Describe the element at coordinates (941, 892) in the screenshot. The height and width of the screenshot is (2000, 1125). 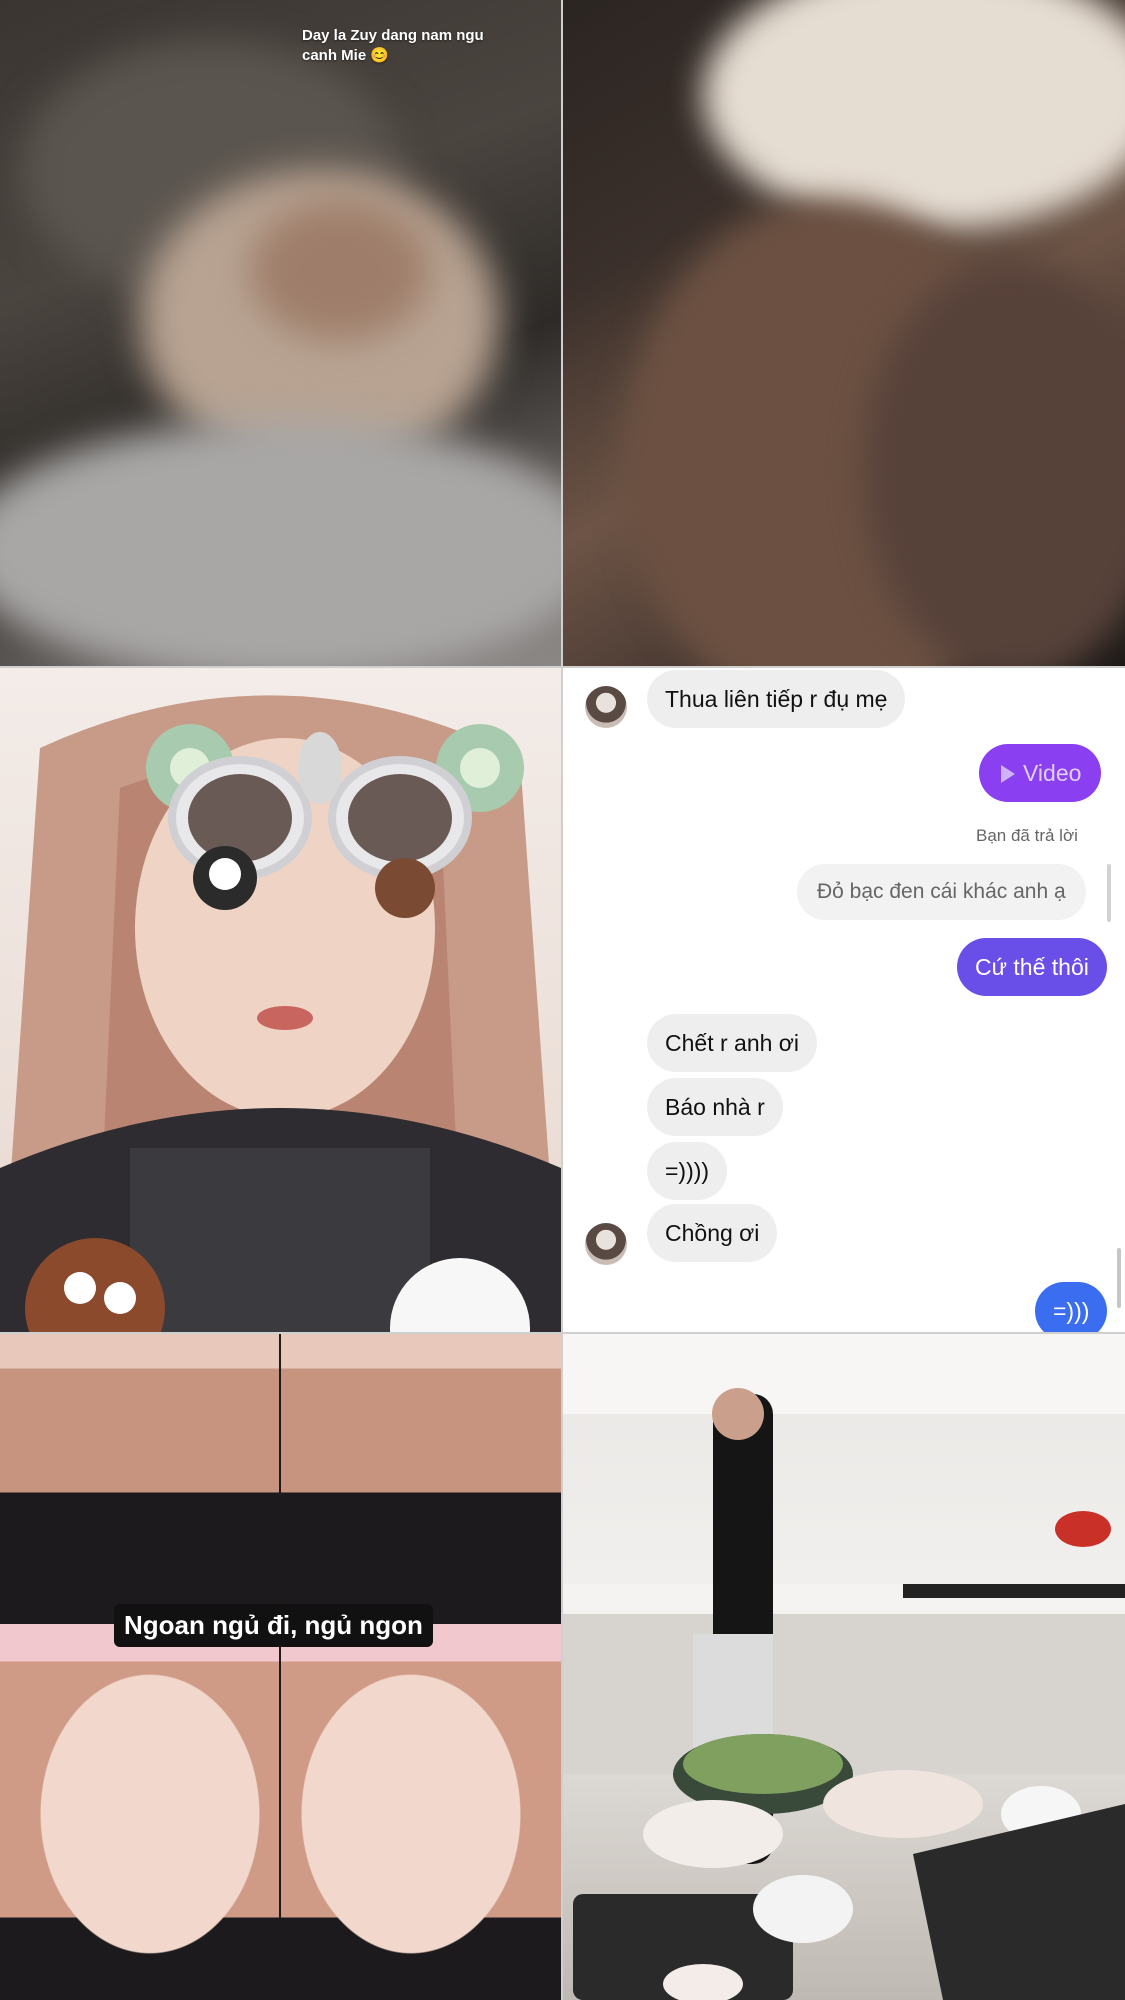
I see `reply-quote: Đỏ bạc đen cái khác anh ạ` at that location.